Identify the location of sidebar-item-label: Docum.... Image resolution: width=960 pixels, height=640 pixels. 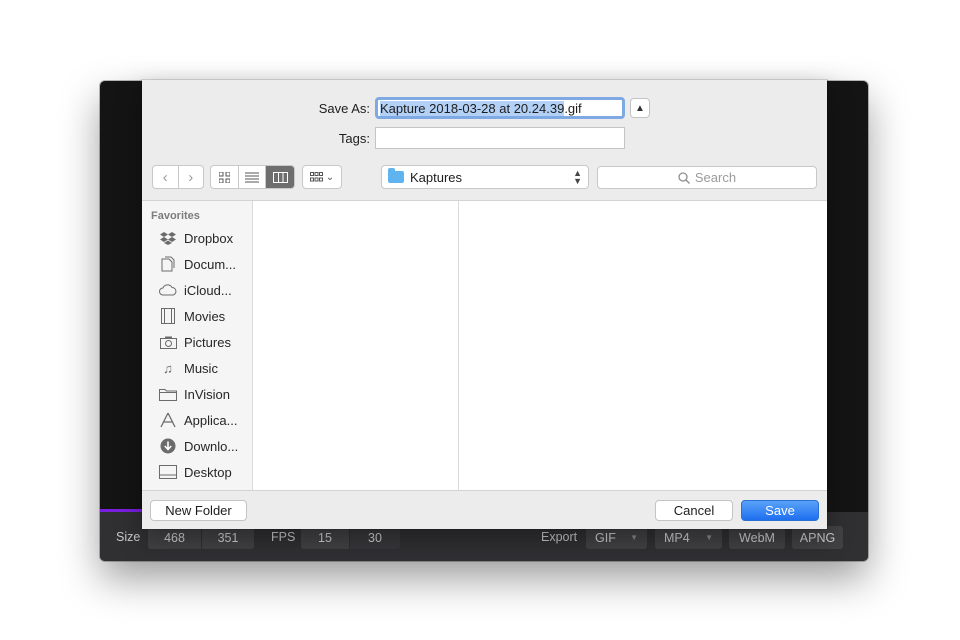
(210, 264).